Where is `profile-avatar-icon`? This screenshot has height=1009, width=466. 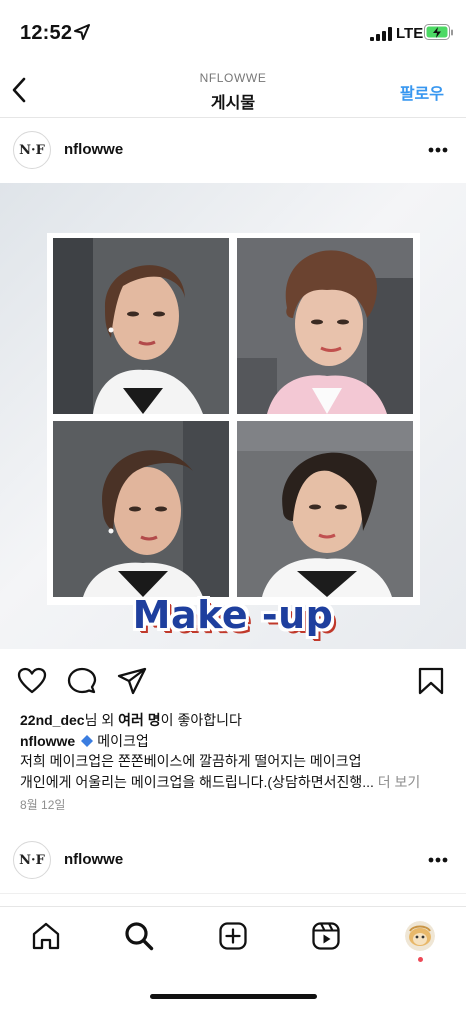
profile-avatar-icon is located at coordinates (420, 936).